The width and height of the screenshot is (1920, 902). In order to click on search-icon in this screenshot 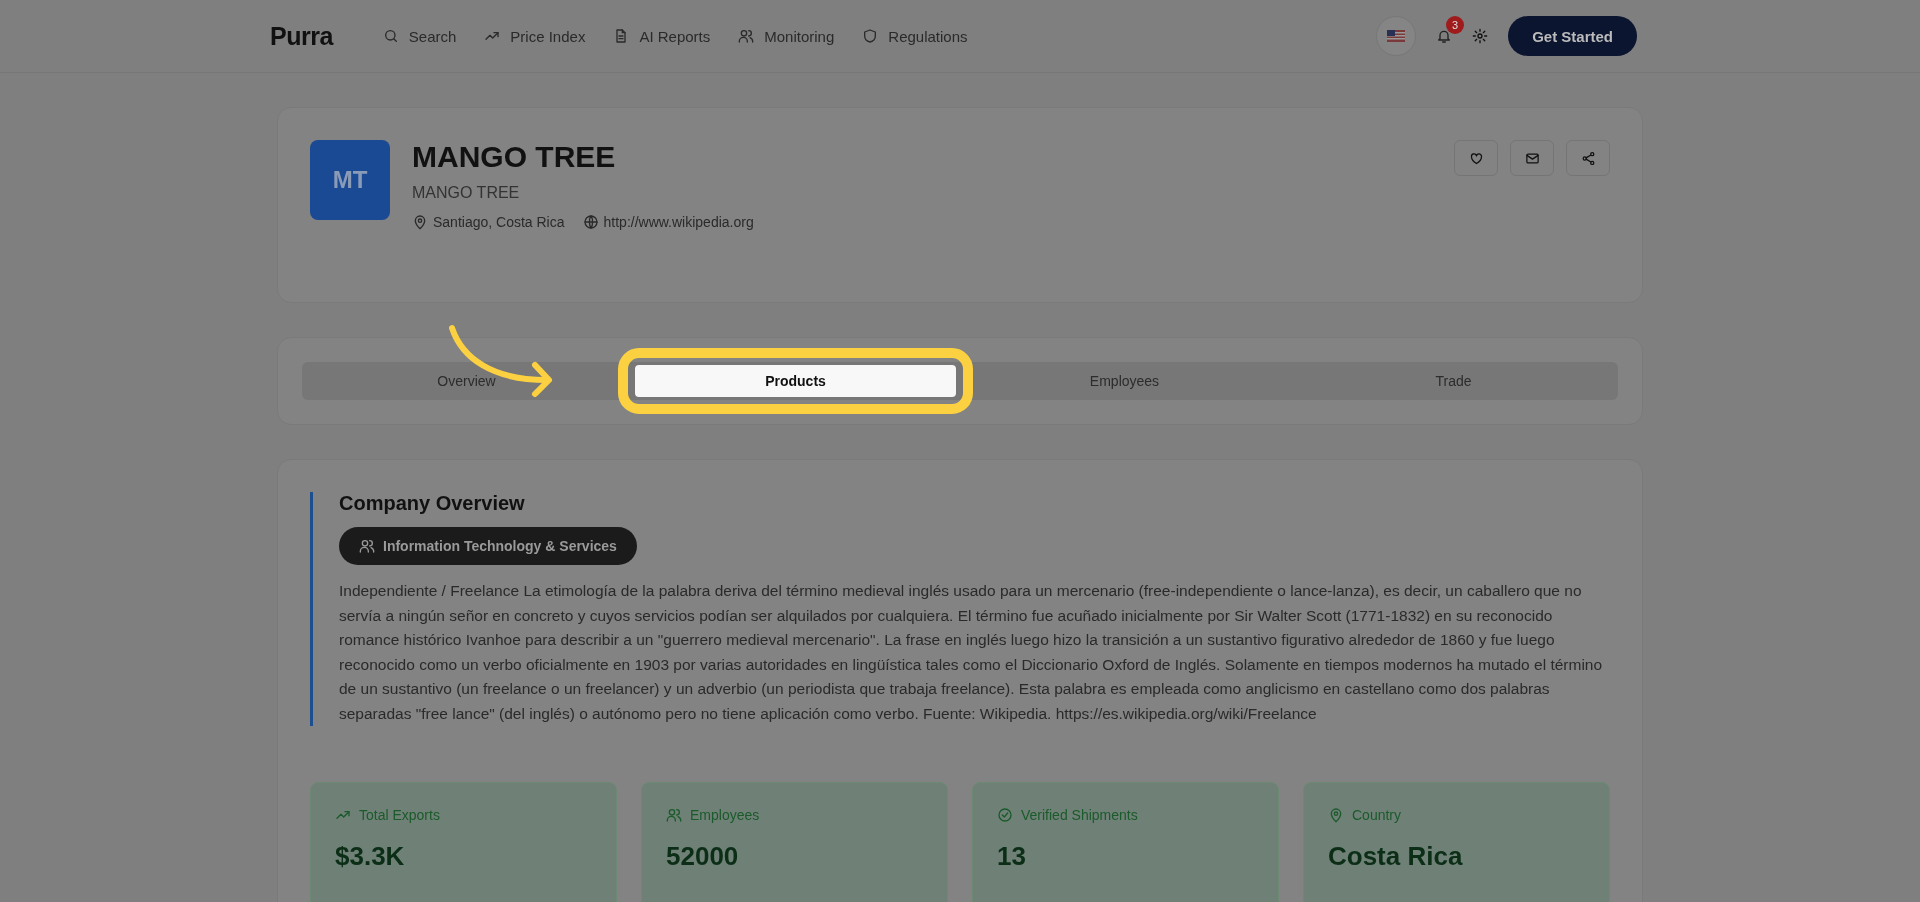, I will do `click(390, 36)`.